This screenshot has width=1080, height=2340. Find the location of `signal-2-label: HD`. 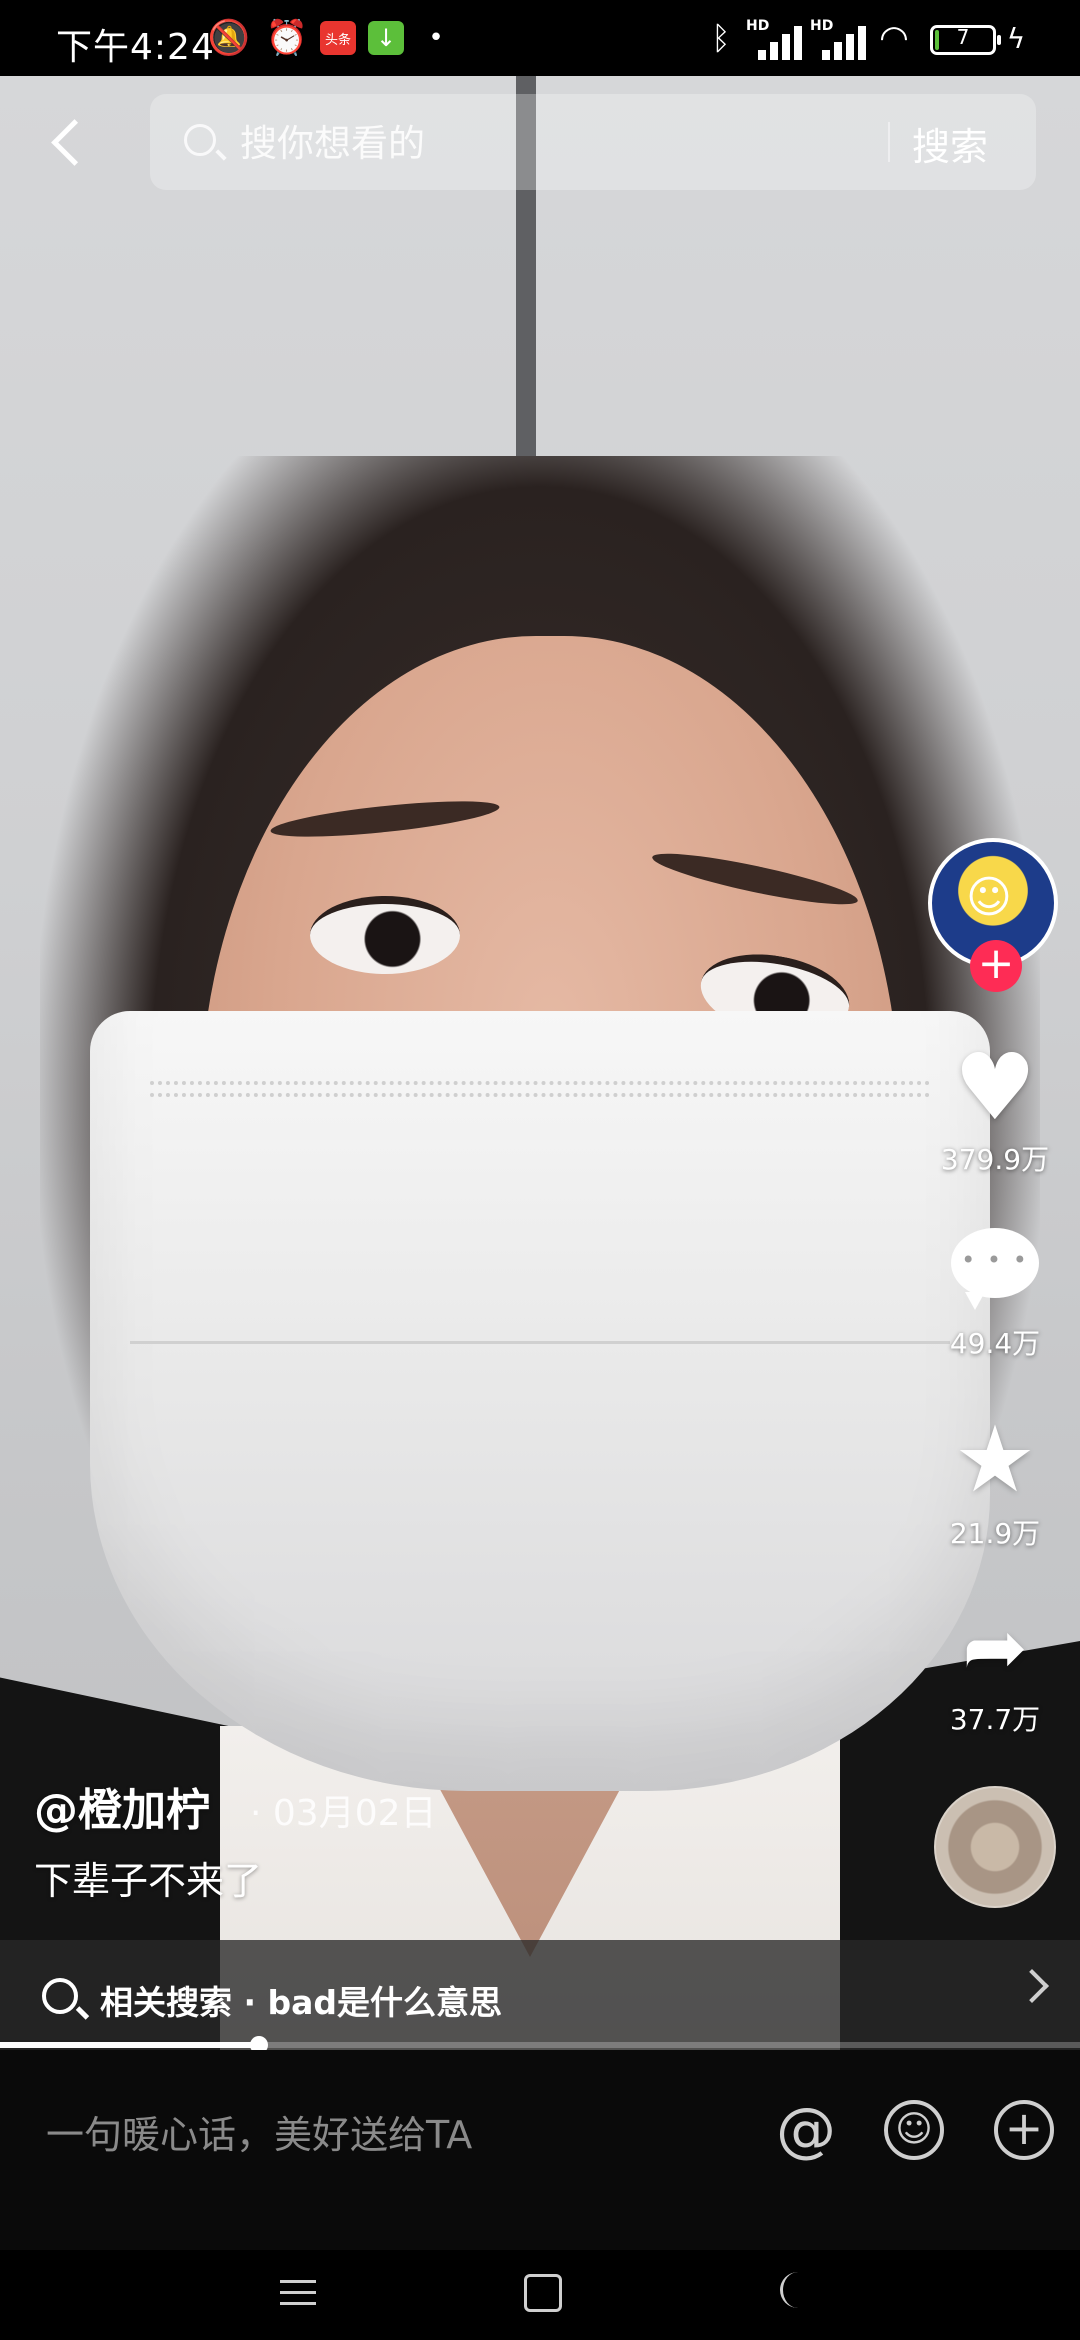

signal-2-label: HD is located at coordinates (822, 26).